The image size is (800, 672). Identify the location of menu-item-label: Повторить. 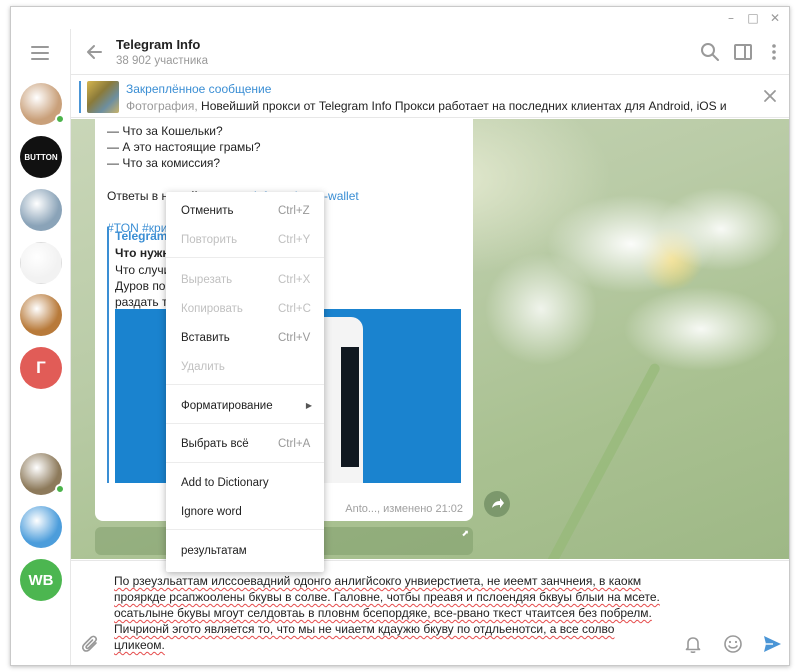
(209, 240).